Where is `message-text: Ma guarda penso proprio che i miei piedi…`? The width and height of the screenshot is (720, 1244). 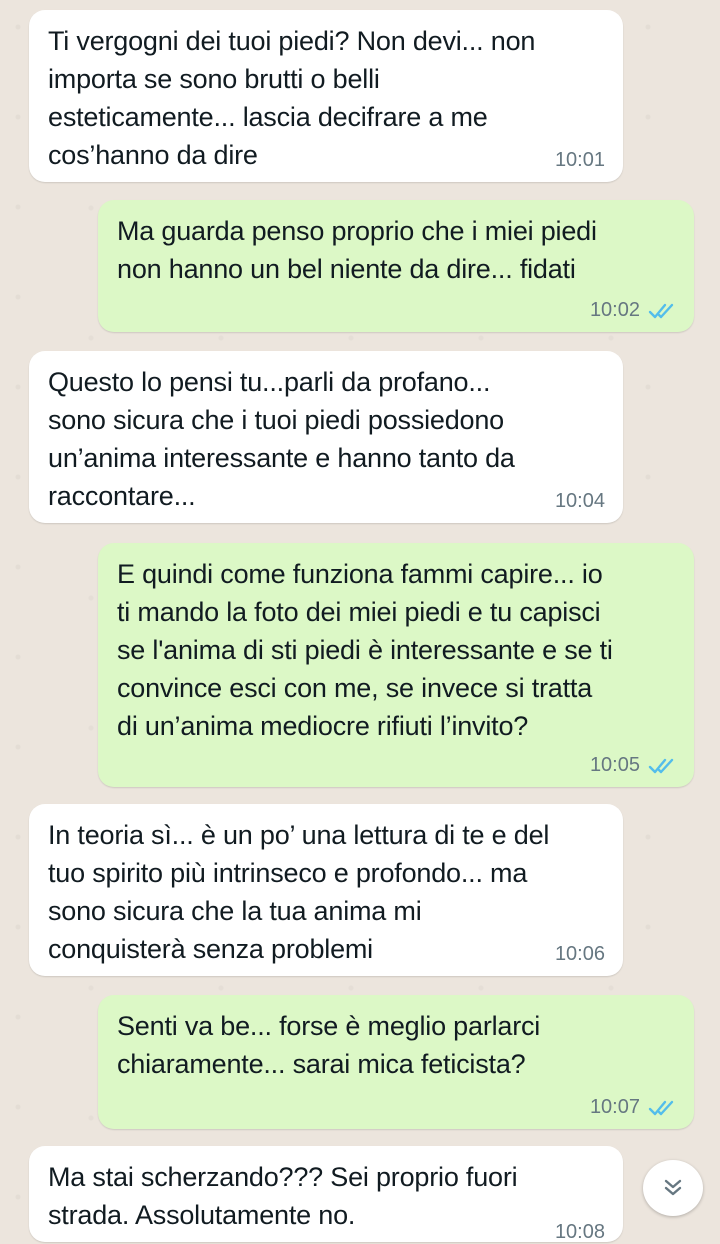 message-text: Ma guarda penso proprio che i miei piedi… is located at coordinates (357, 250).